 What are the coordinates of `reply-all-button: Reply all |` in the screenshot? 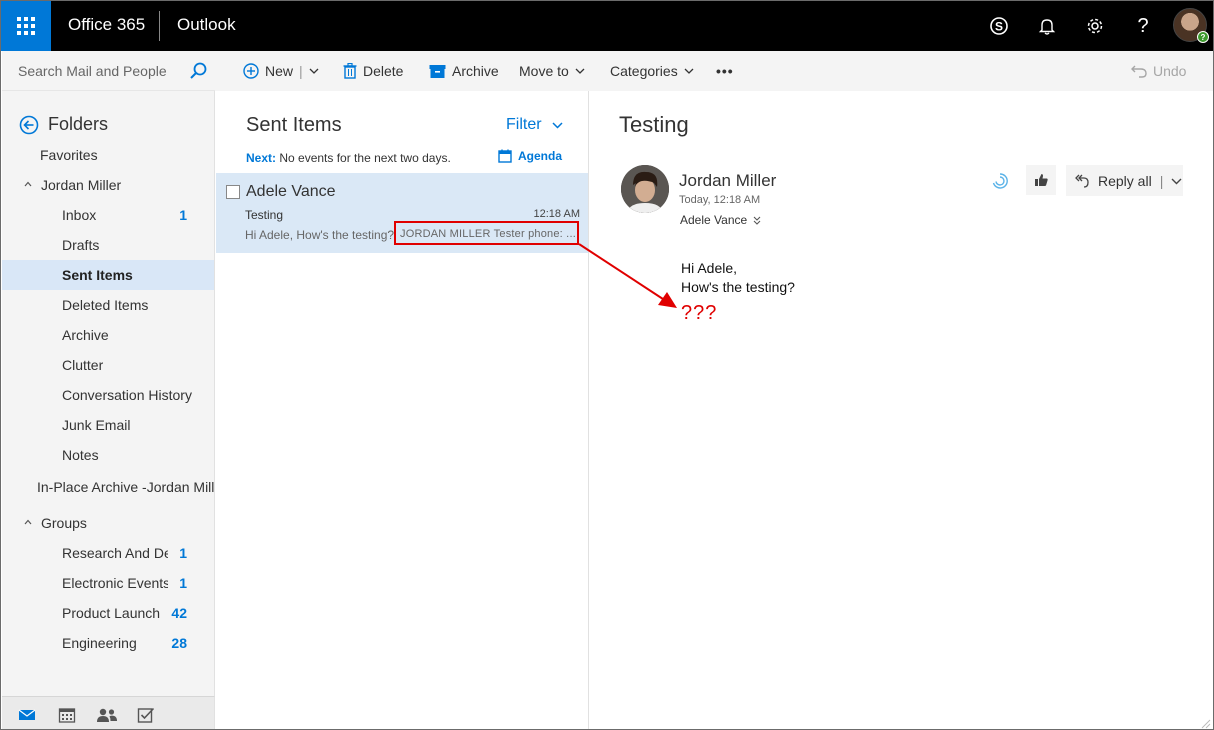 It's located at (1124, 180).